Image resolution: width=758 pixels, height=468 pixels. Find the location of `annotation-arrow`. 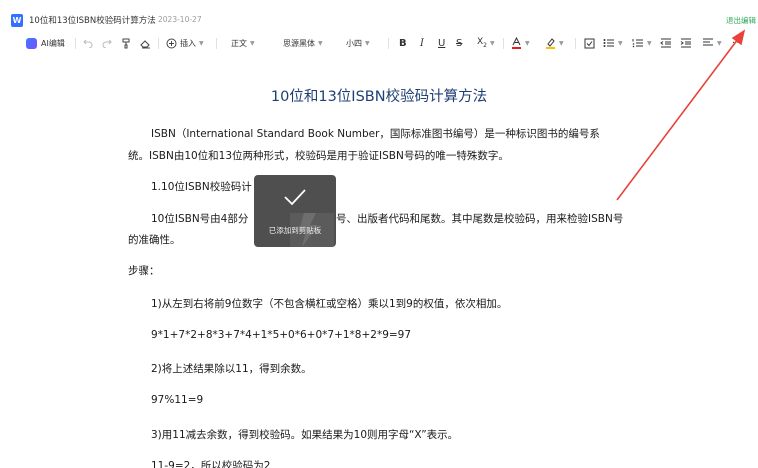

annotation-arrow is located at coordinates (681, 115).